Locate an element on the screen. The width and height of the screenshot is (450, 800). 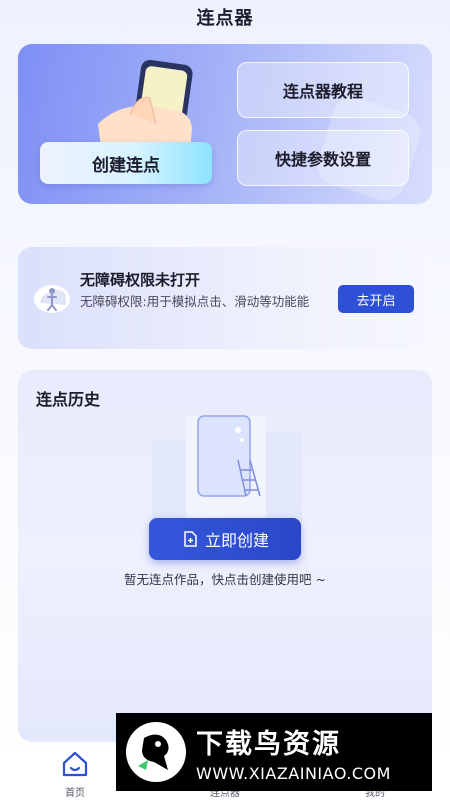
page-title: 连点器 is located at coordinates (225, 18).